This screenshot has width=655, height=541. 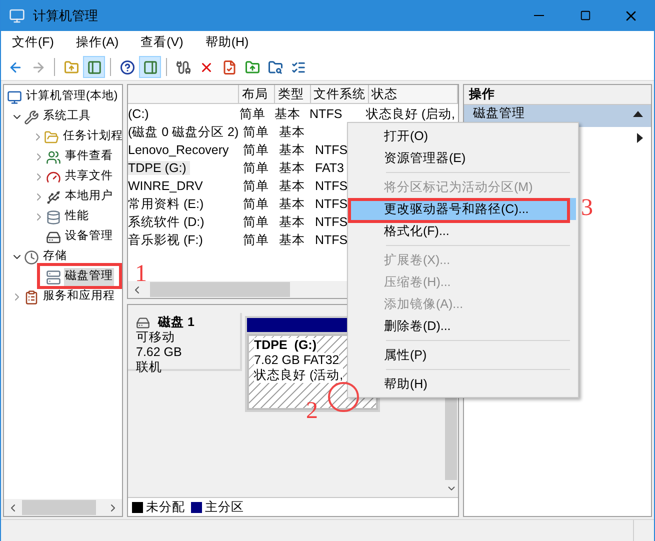 What do you see at coordinates (33, 42) in the screenshot?
I see `menu-item: 文件(F)` at bounding box center [33, 42].